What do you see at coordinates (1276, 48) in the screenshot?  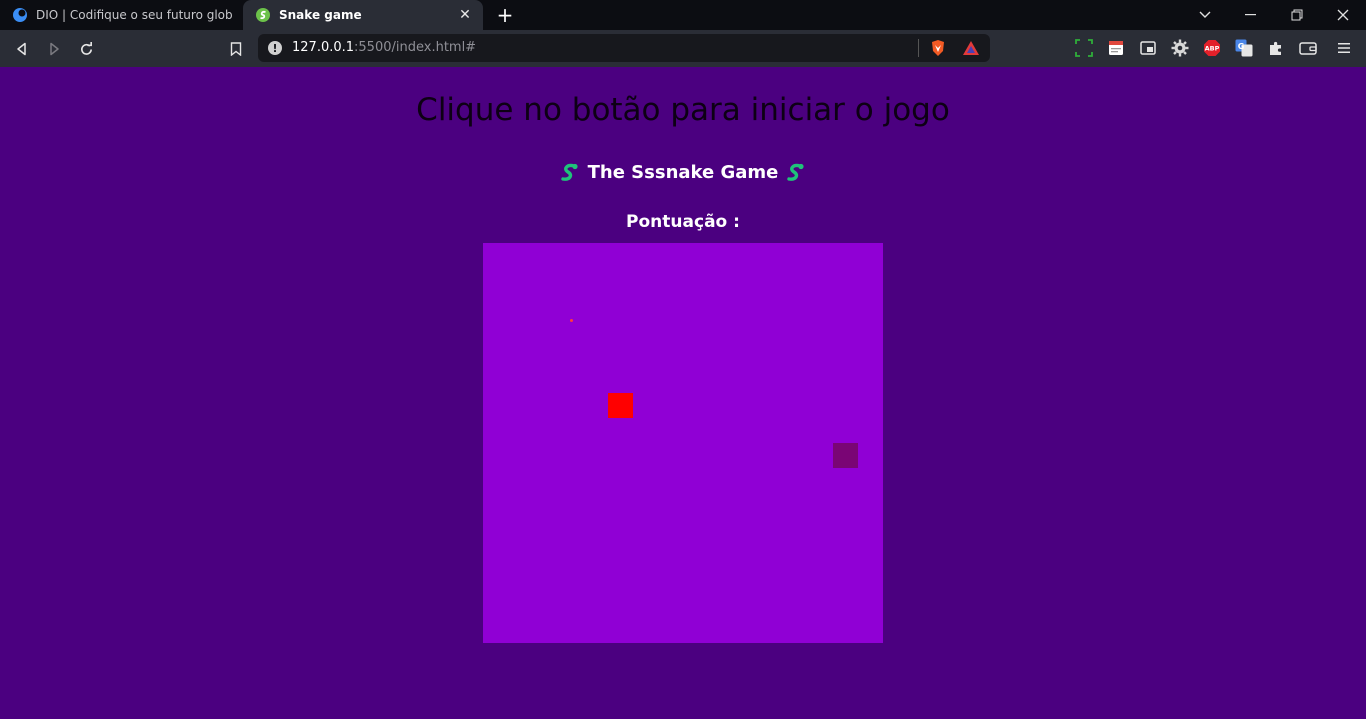 I see `extensions-puzzle-icon` at bounding box center [1276, 48].